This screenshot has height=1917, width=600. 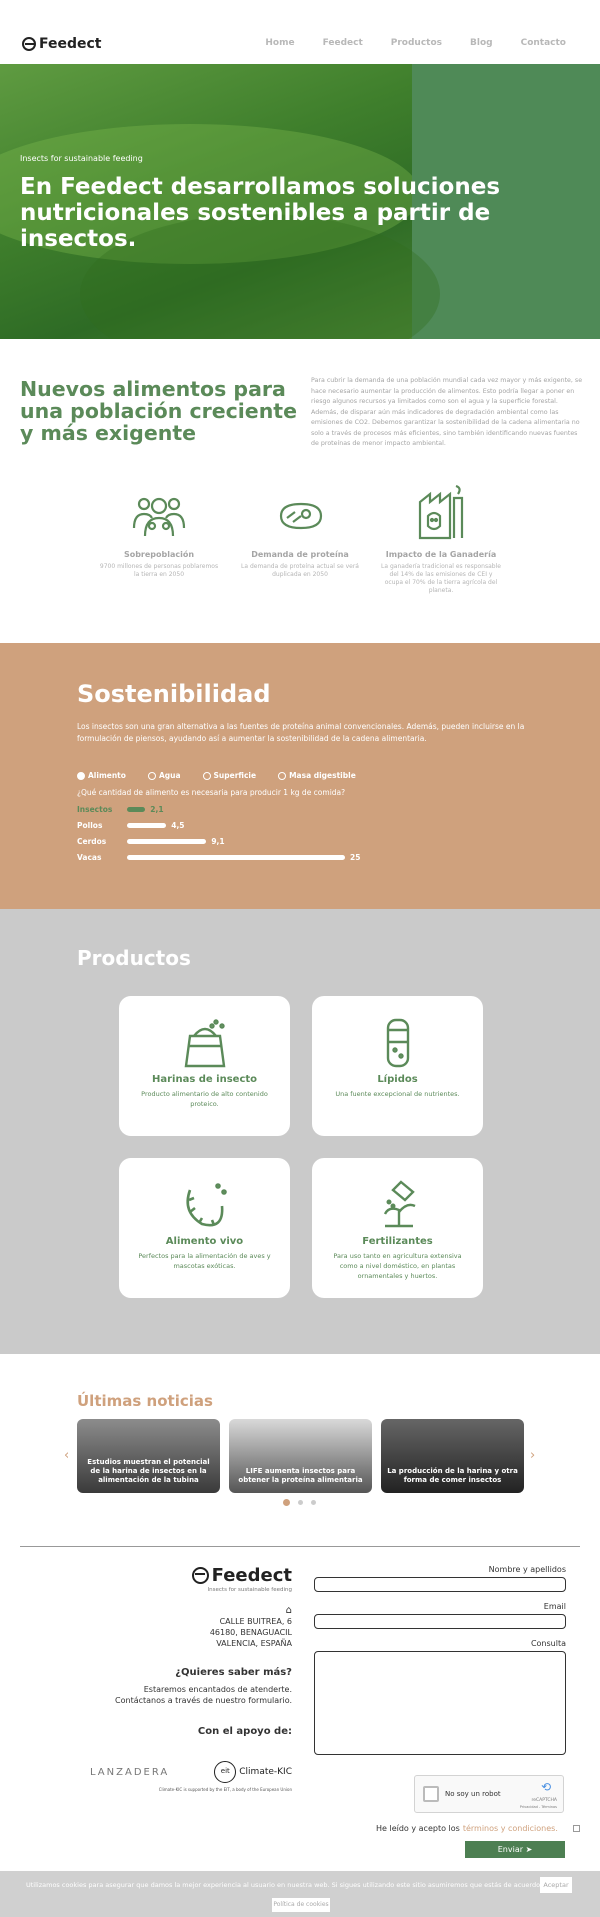 What do you see at coordinates (300, 554) in the screenshot?
I see `stat-title: Demanda de proteína` at bounding box center [300, 554].